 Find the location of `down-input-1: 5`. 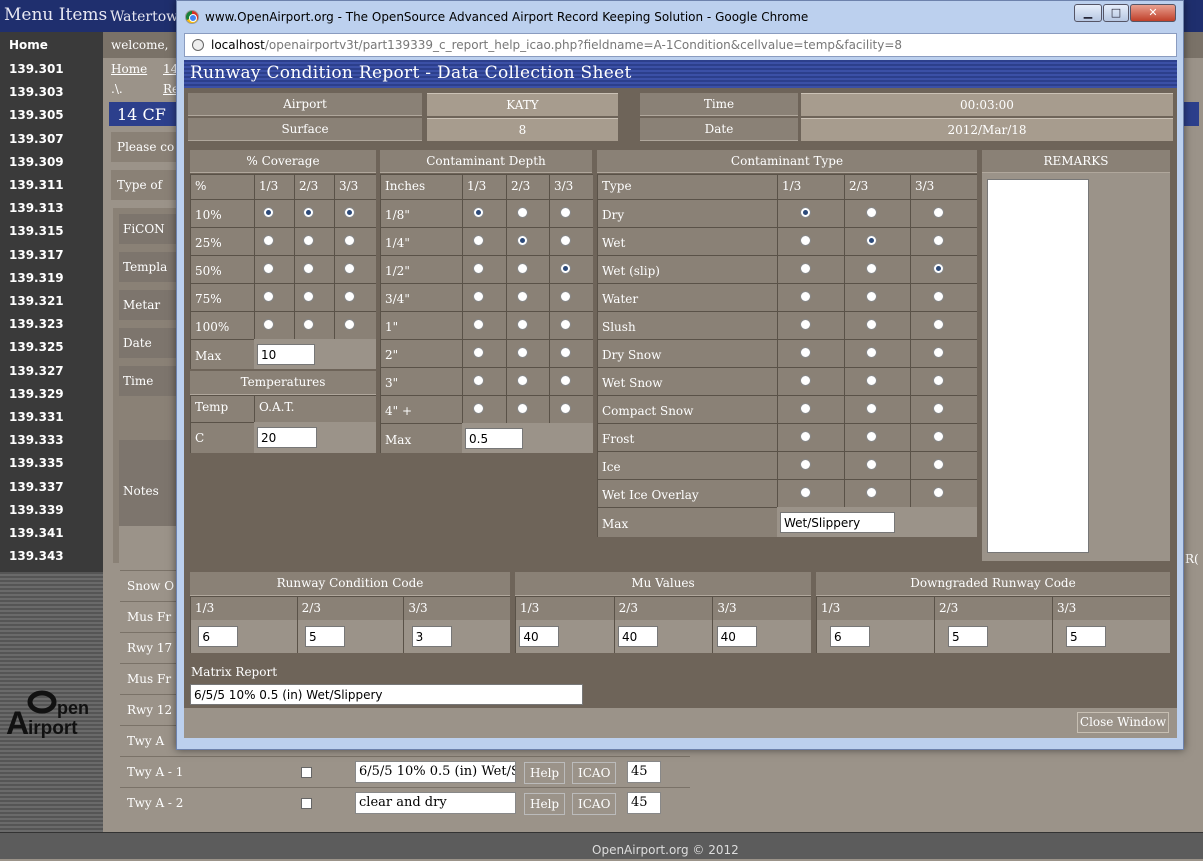

down-input-1: 5 is located at coordinates (968, 636).